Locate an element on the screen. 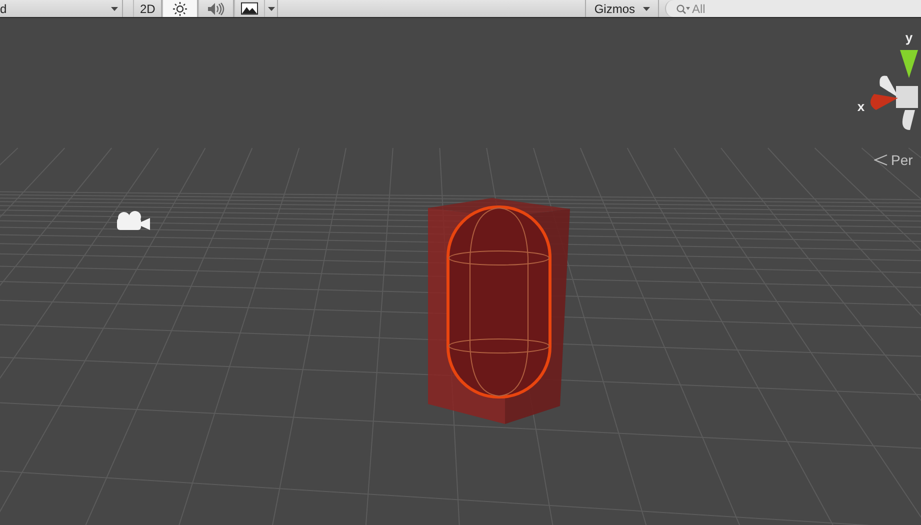  gizmos-dropdown: Gizmos is located at coordinates (622, 8).